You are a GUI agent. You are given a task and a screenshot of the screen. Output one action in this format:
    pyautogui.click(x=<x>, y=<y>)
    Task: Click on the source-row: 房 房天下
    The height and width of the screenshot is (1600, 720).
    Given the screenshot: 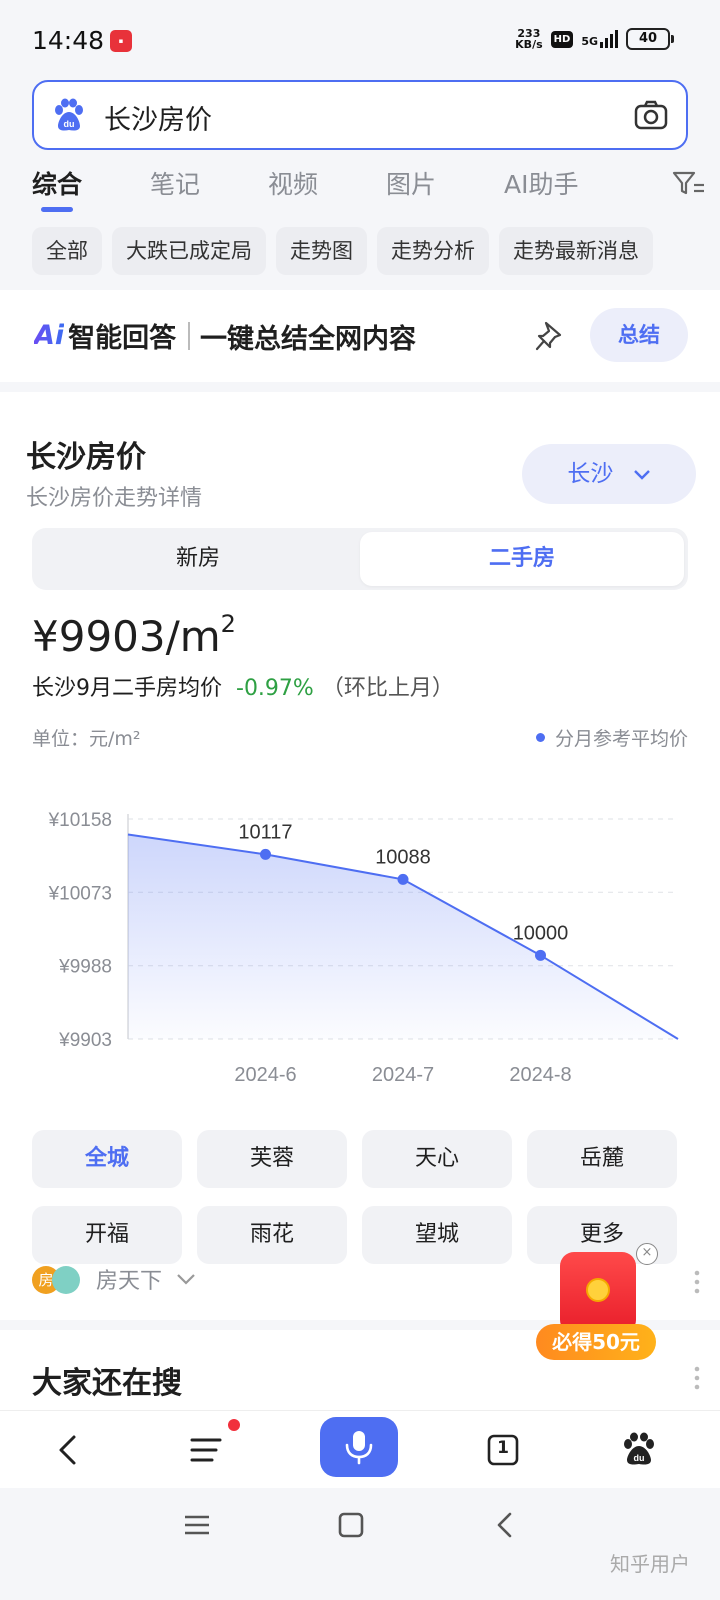 What is the action you would take?
    pyautogui.click(x=114, y=1279)
    